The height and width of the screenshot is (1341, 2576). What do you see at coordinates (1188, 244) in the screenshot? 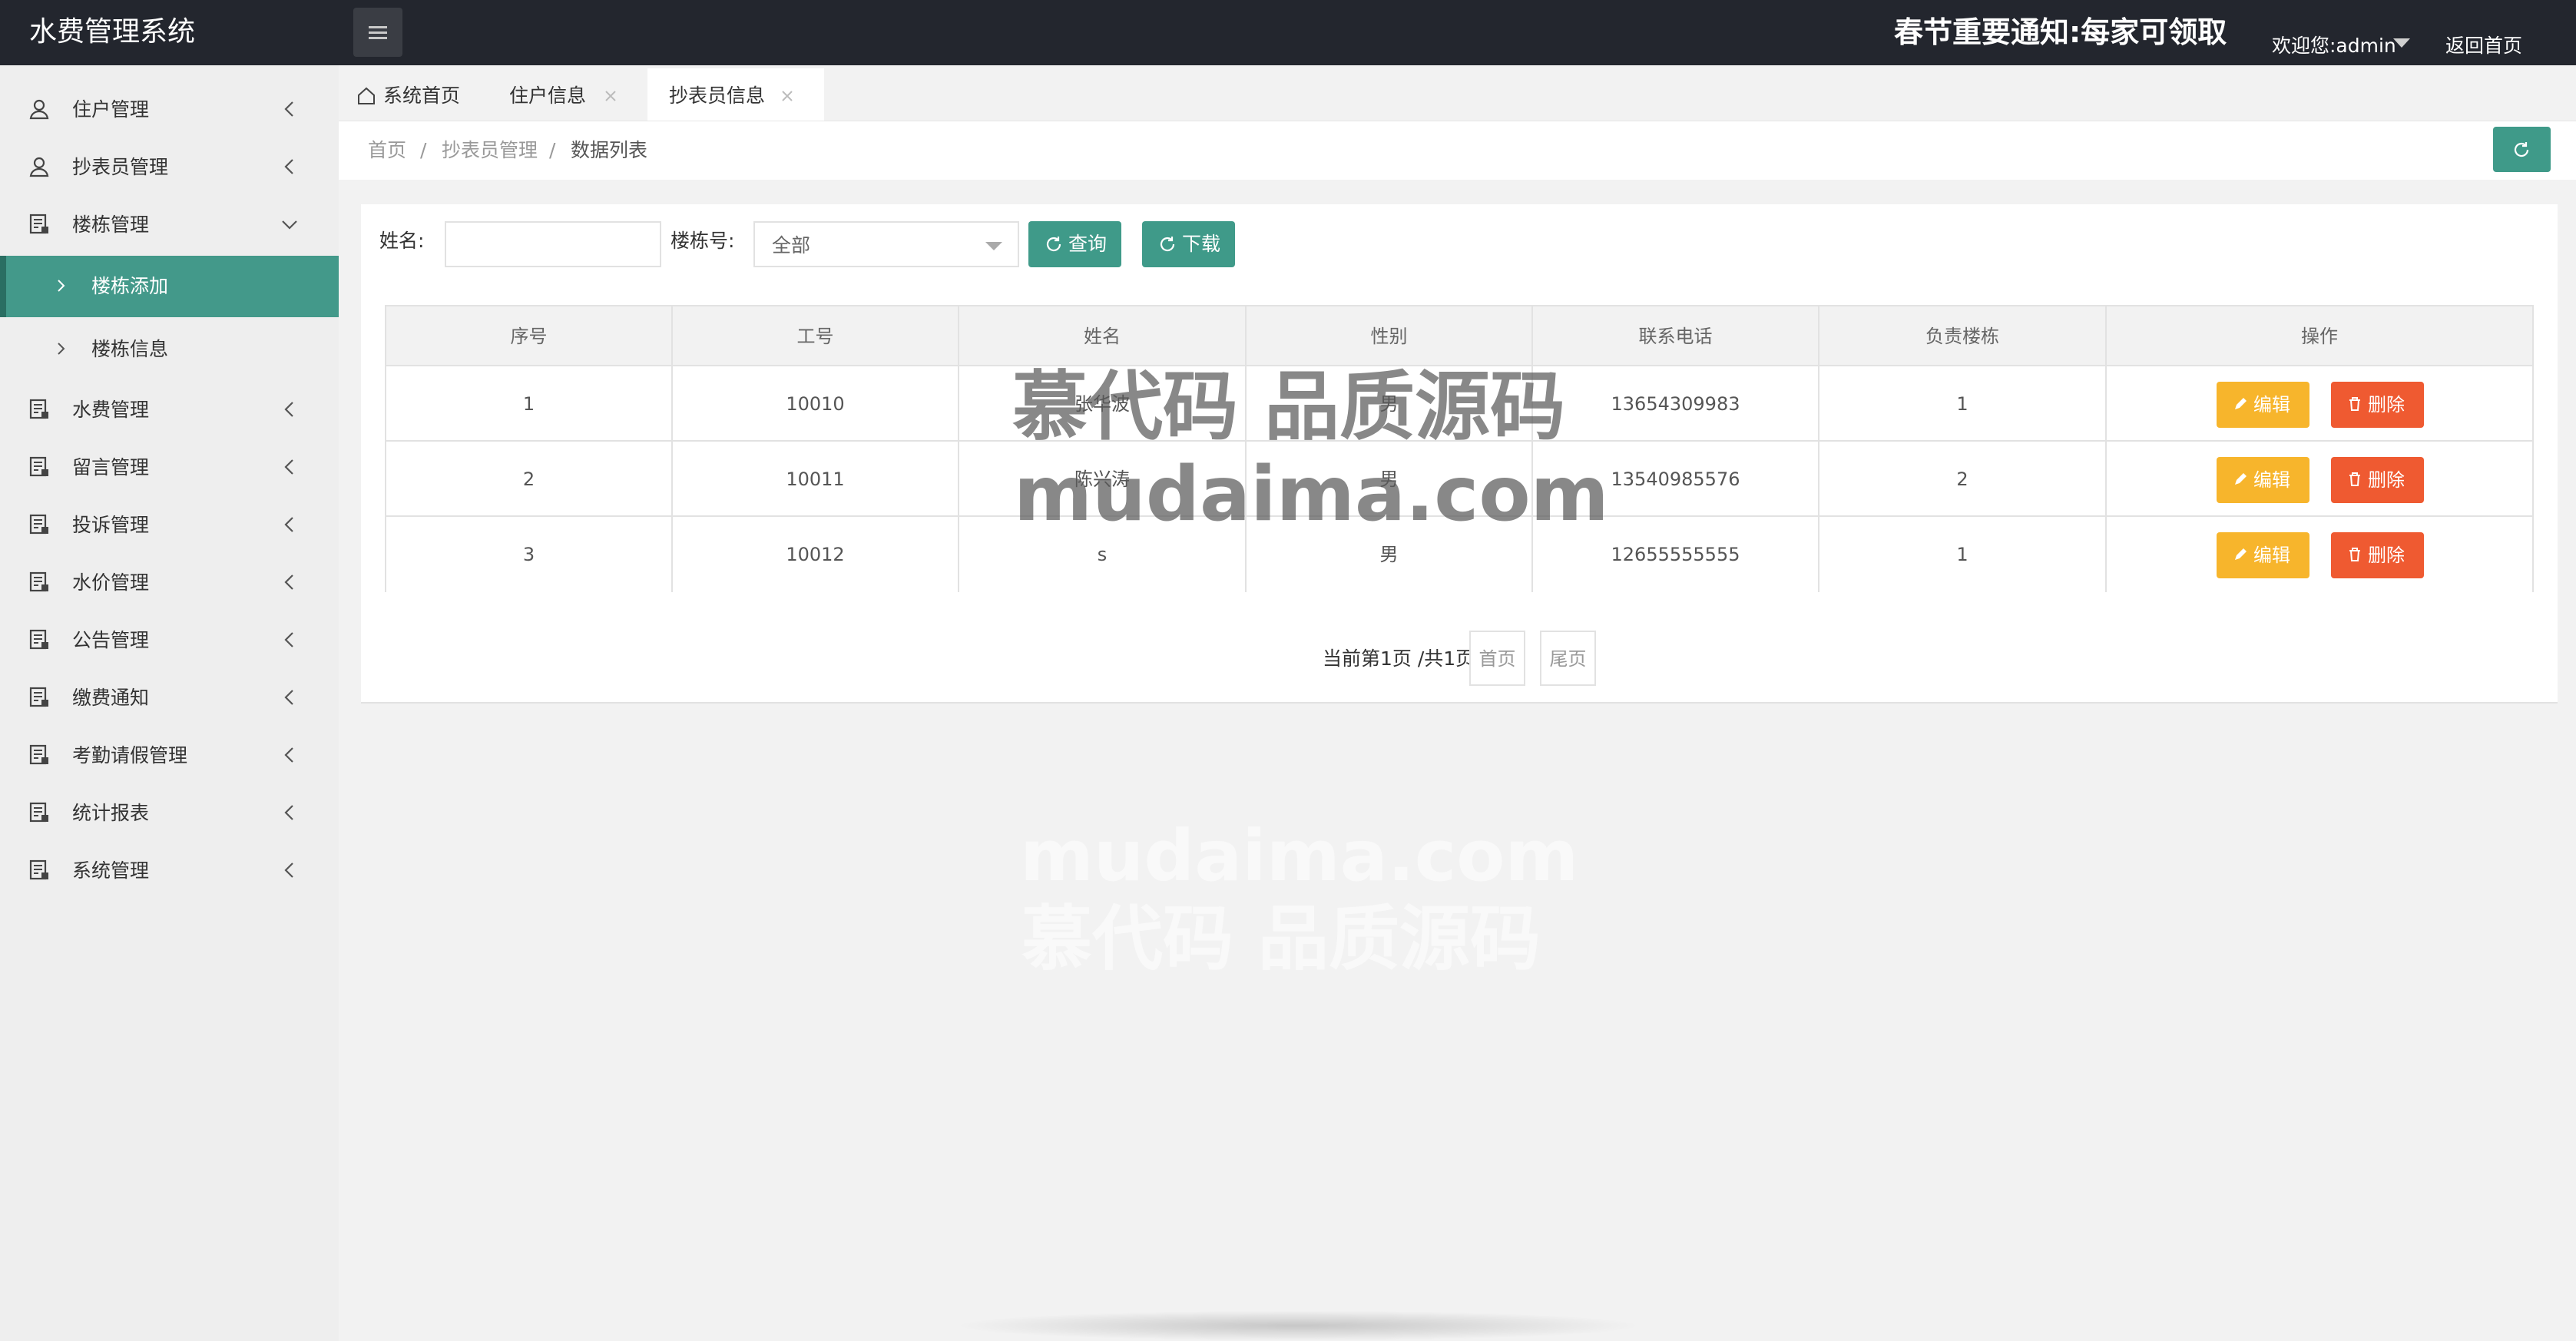
I see `download-button: 下载` at bounding box center [1188, 244].